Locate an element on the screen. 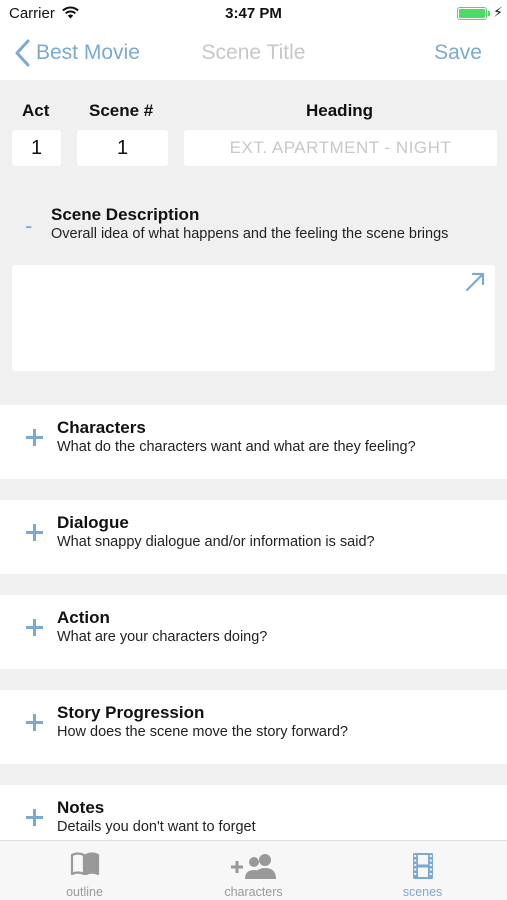 The image size is (507, 900). section-action: Action What are your characters doing? is located at coordinates (253, 632).